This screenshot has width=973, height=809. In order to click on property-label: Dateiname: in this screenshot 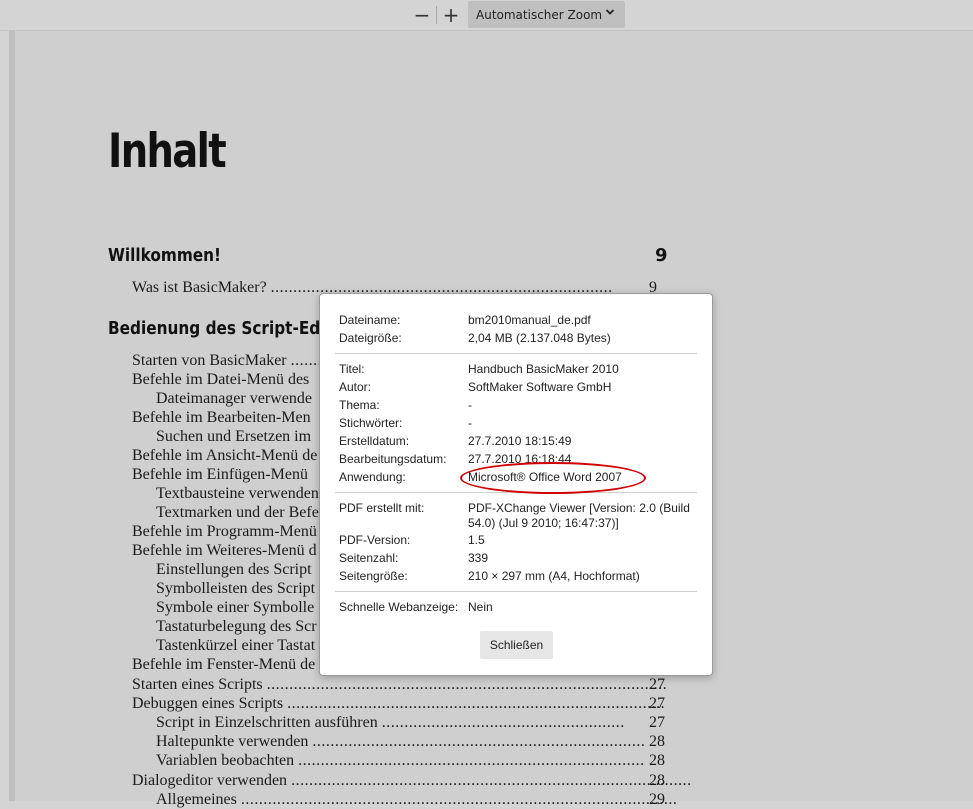, I will do `click(370, 320)`.